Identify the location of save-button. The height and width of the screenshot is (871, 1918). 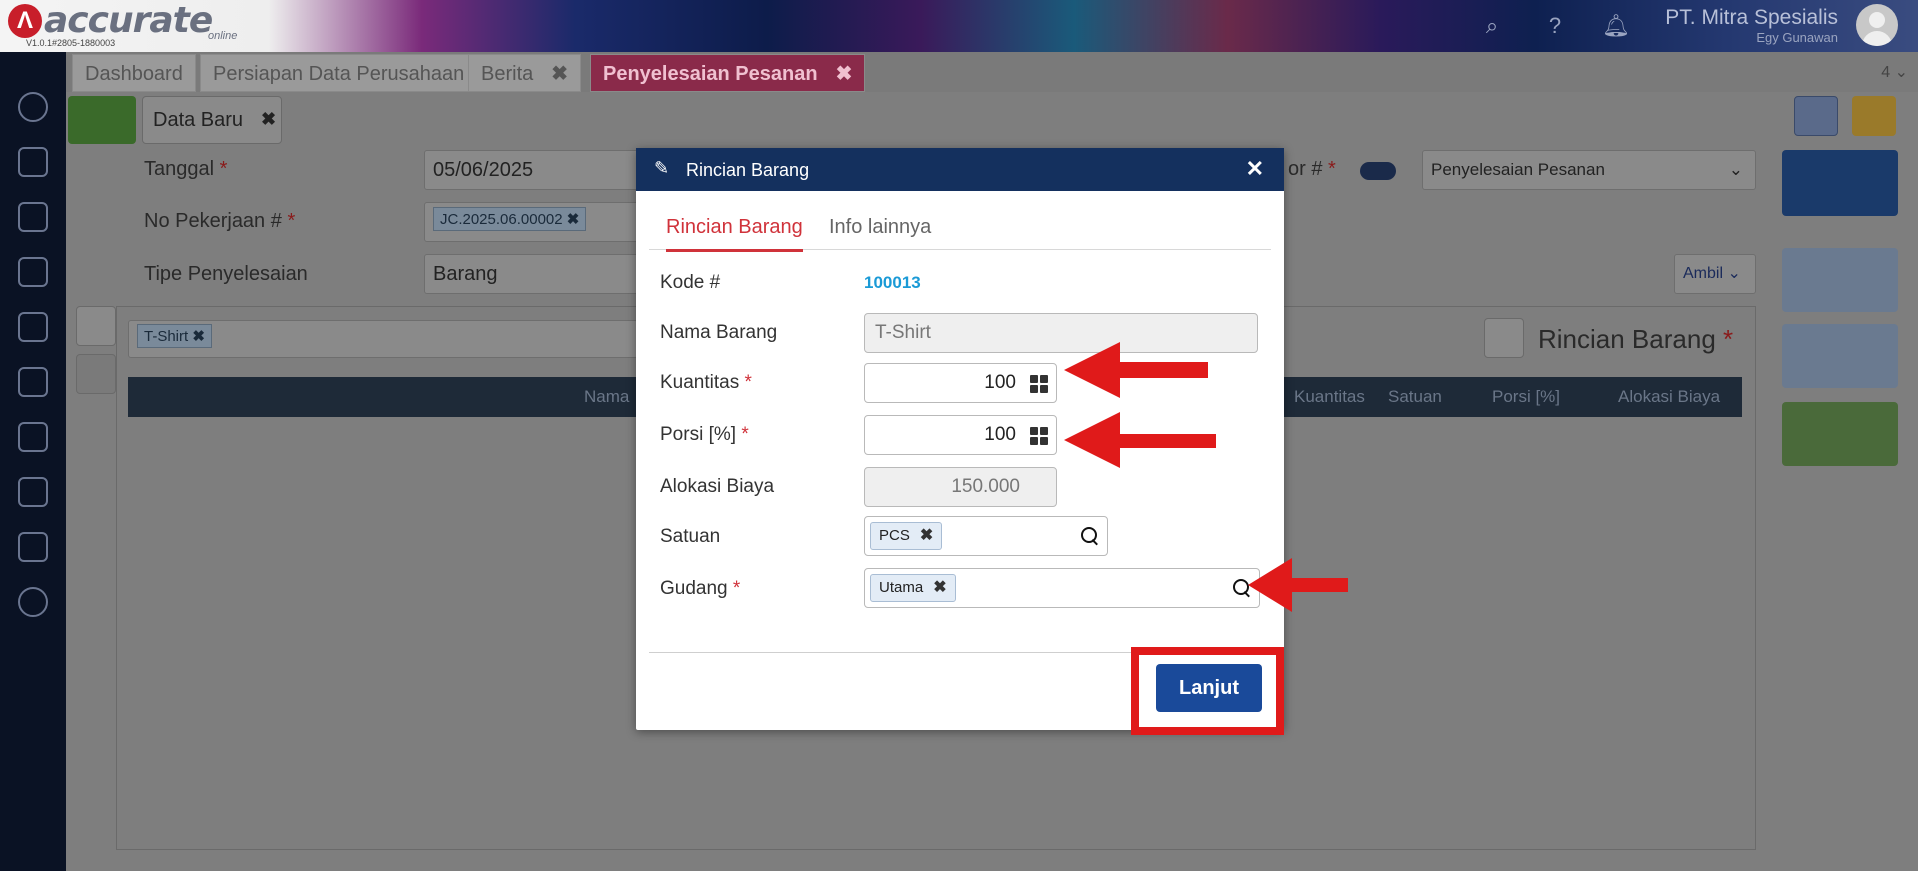
(1840, 183).